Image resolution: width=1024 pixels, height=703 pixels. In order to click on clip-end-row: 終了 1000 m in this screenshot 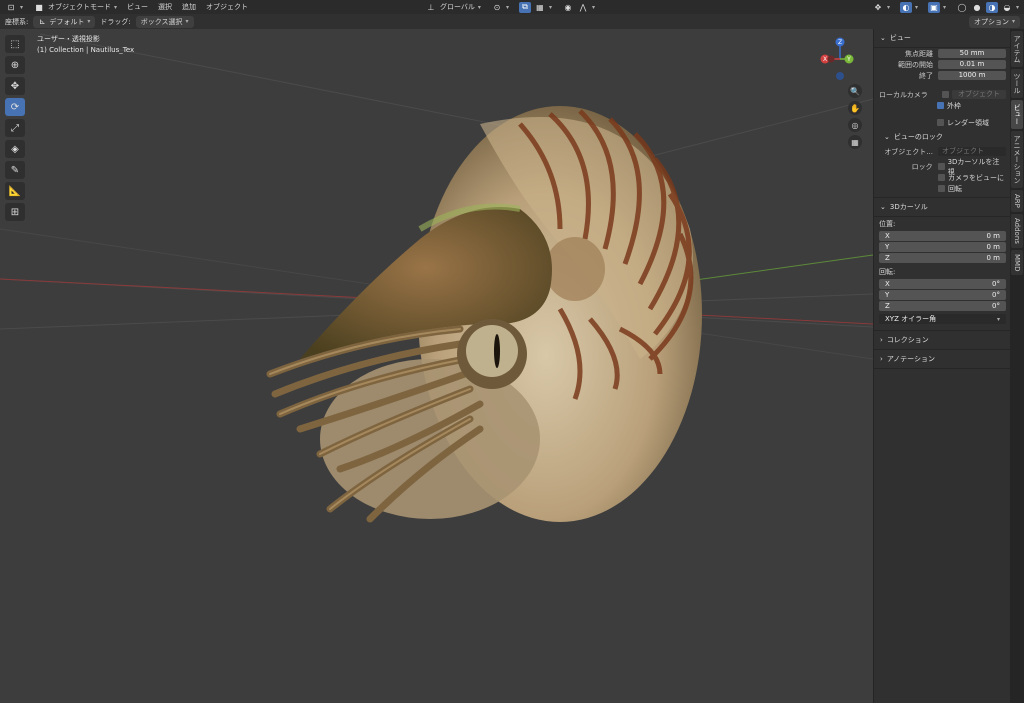, I will do `click(942, 75)`.